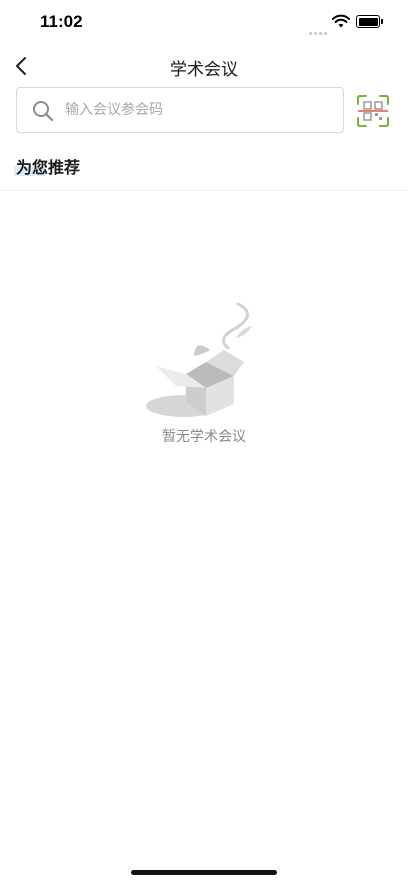 The height and width of the screenshot is (883, 408). What do you see at coordinates (369, 21) in the screenshot?
I see `battery-icon` at bounding box center [369, 21].